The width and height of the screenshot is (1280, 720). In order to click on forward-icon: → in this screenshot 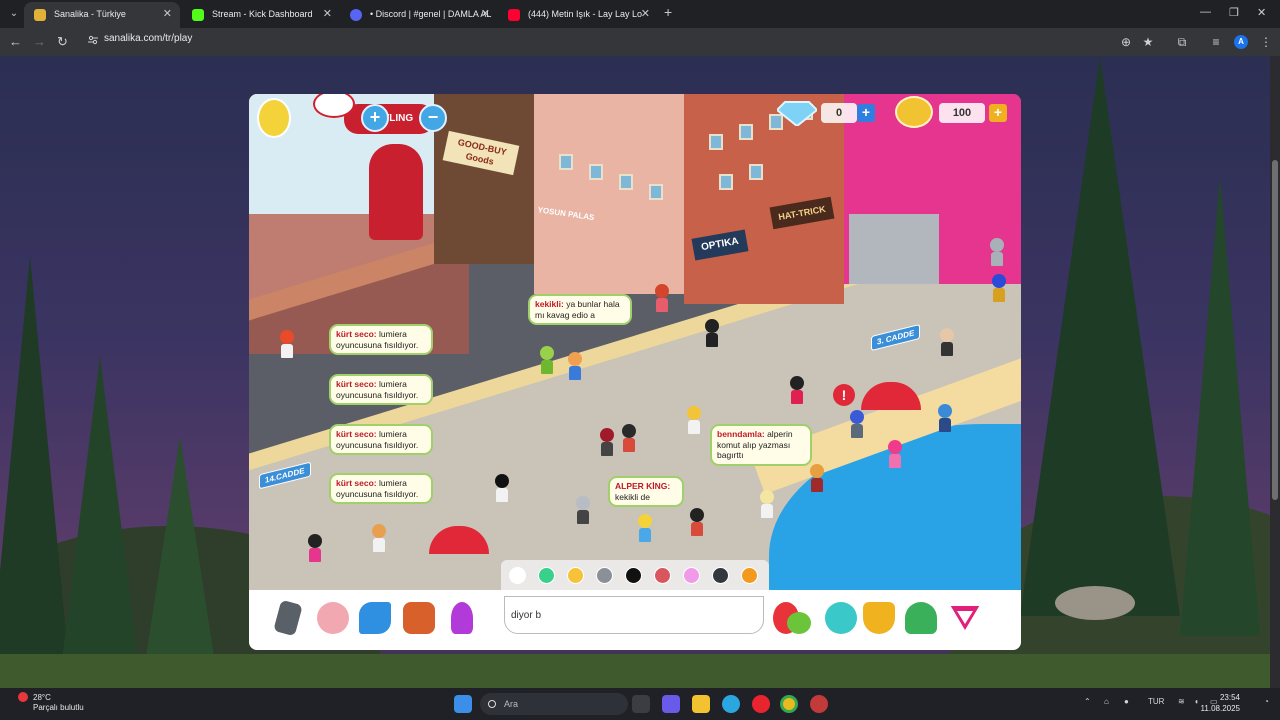, I will do `click(39, 42)`.